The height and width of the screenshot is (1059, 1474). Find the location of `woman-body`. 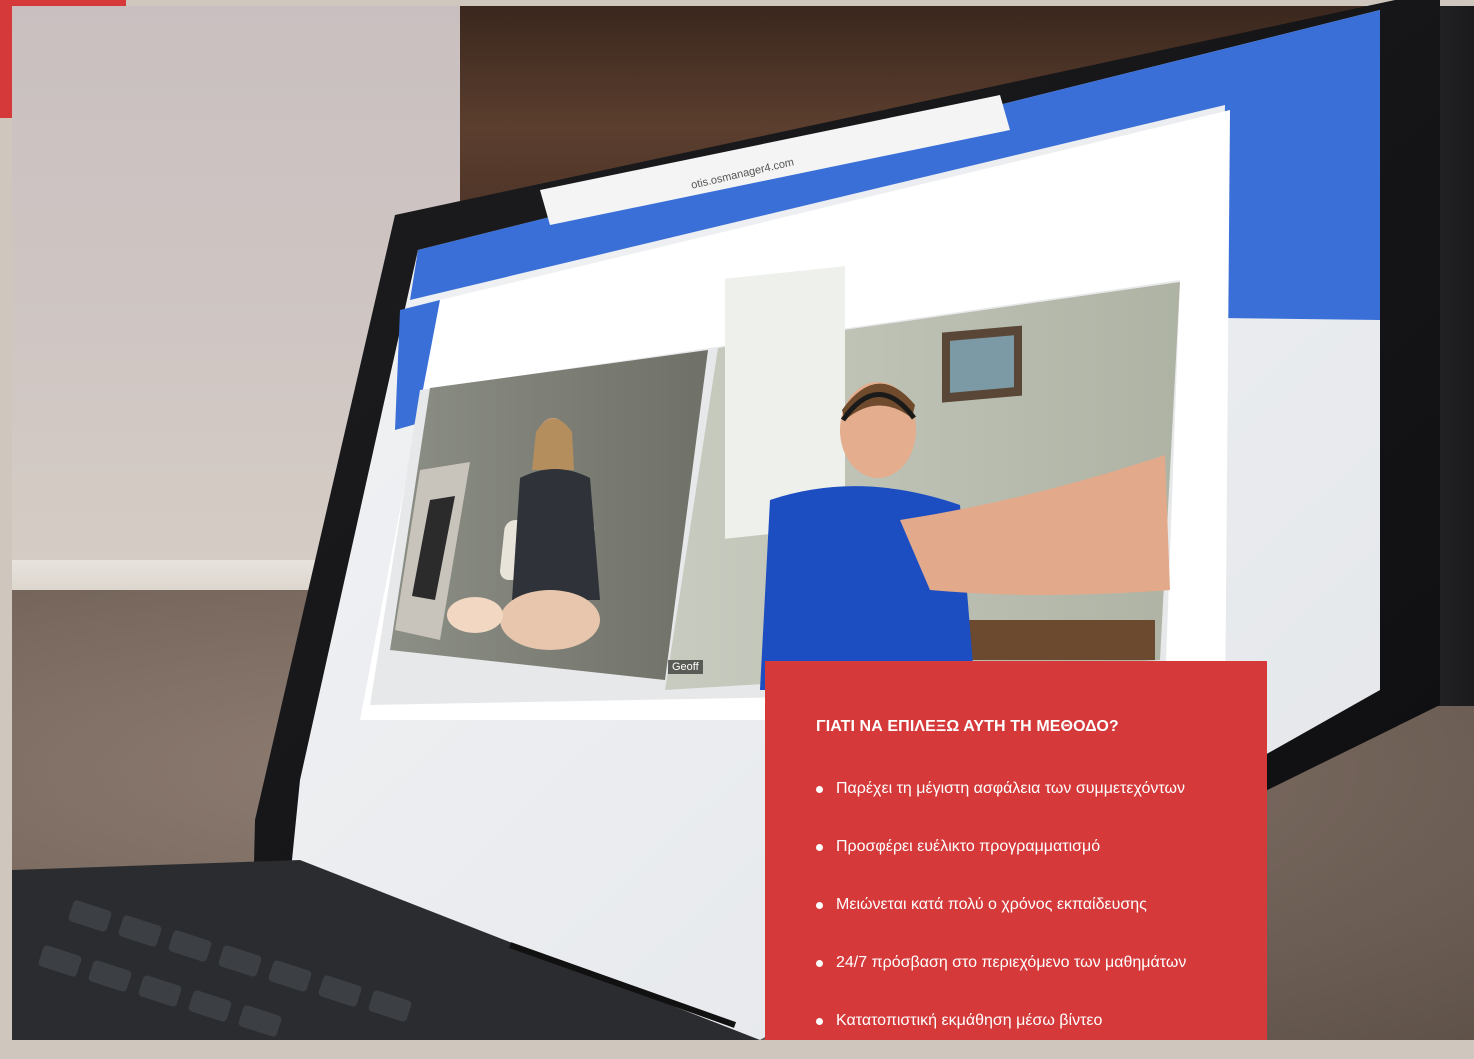

woman-body is located at coordinates (556, 534).